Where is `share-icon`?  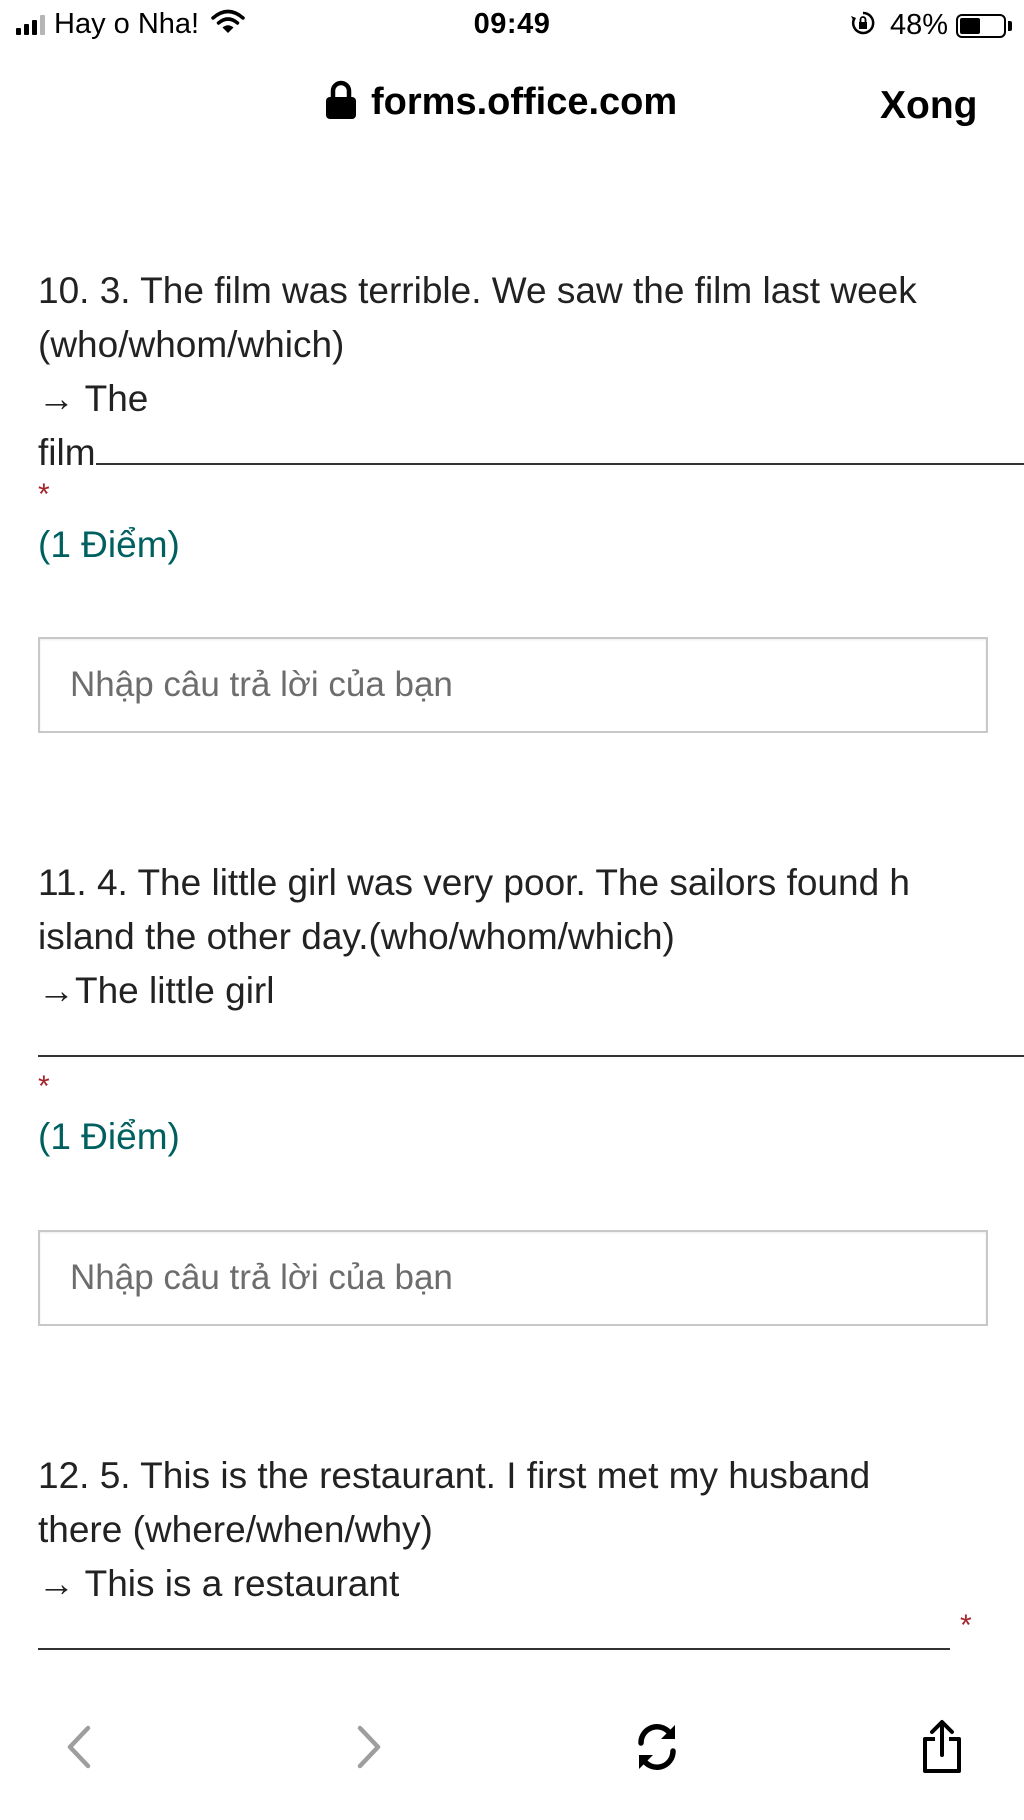
share-icon is located at coordinates (942, 1749).